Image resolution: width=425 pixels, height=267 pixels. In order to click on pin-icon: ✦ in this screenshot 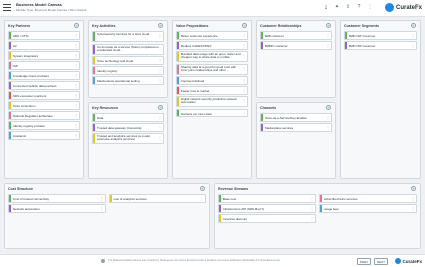, I will do `click(337, 7)`.